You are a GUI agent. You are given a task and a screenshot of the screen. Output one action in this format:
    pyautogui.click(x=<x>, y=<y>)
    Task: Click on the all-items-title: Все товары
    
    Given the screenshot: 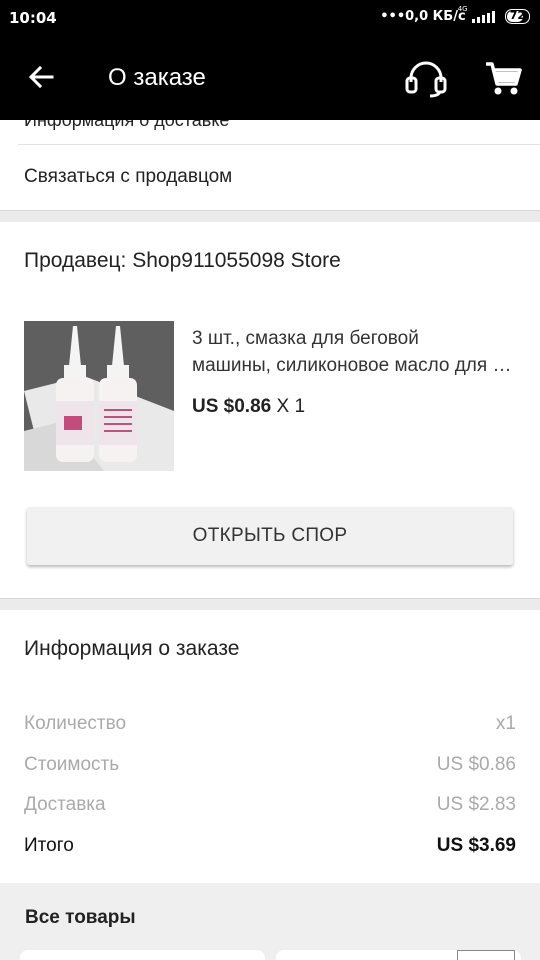 What is the action you would take?
    pyautogui.click(x=80, y=917)
    